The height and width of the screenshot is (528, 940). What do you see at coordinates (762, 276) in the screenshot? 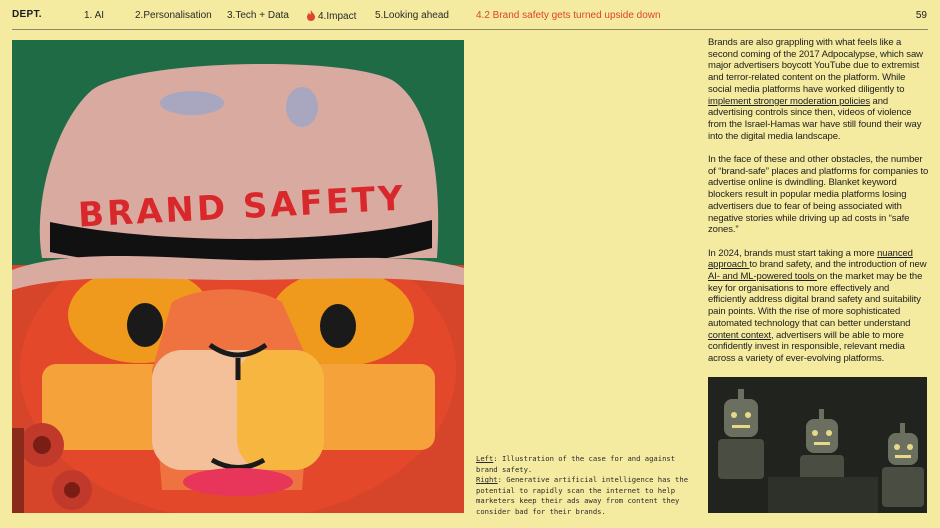
I see `link-ai-ml-tools: AI- and ML-powered tools` at bounding box center [762, 276].